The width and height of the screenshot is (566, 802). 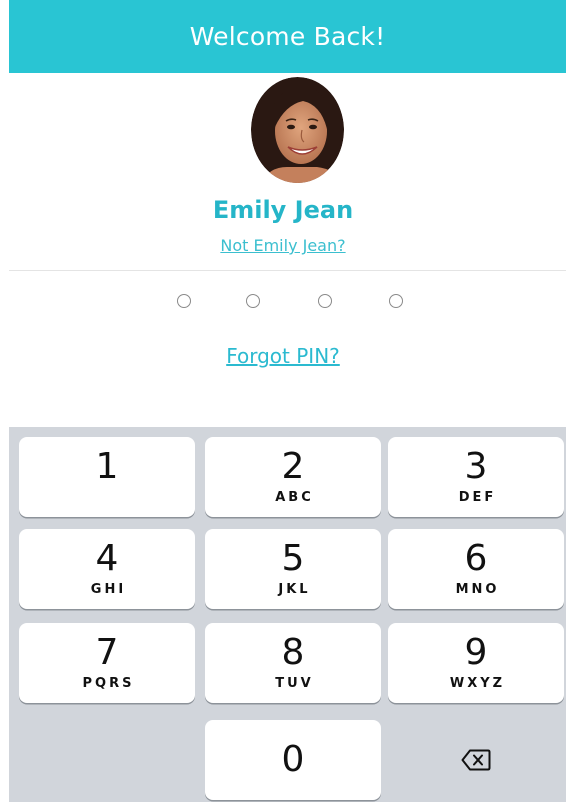 I want to click on key-digit: 3, so click(x=476, y=466).